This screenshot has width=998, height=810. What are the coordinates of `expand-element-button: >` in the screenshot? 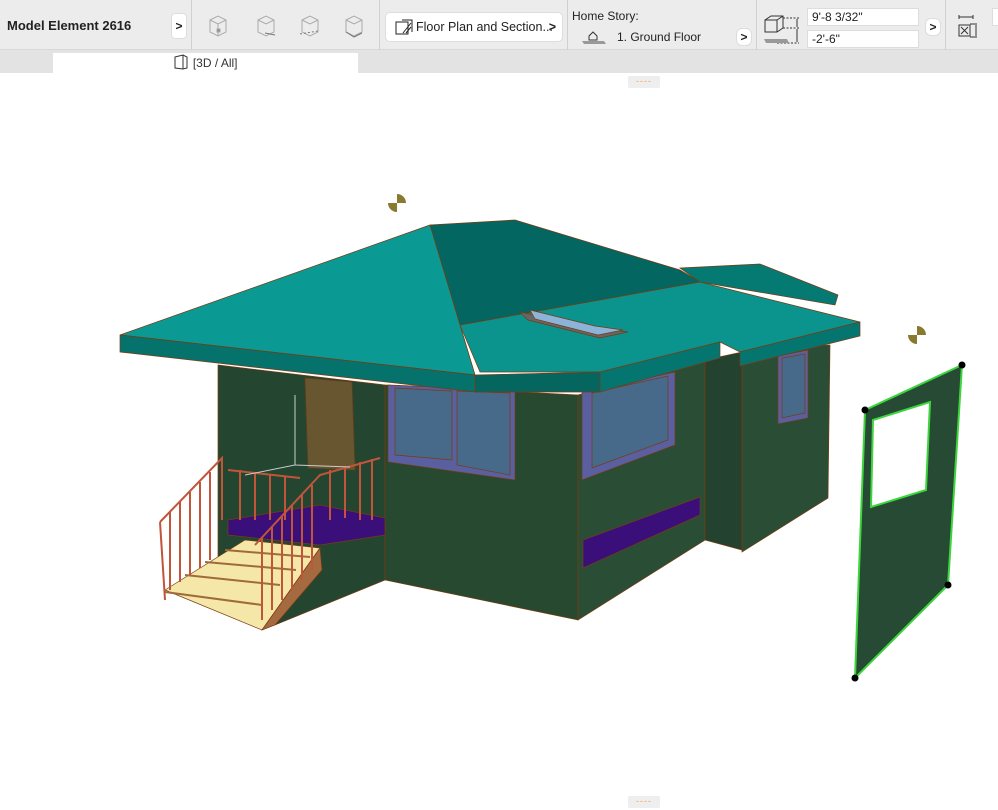 It's located at (179, 26).